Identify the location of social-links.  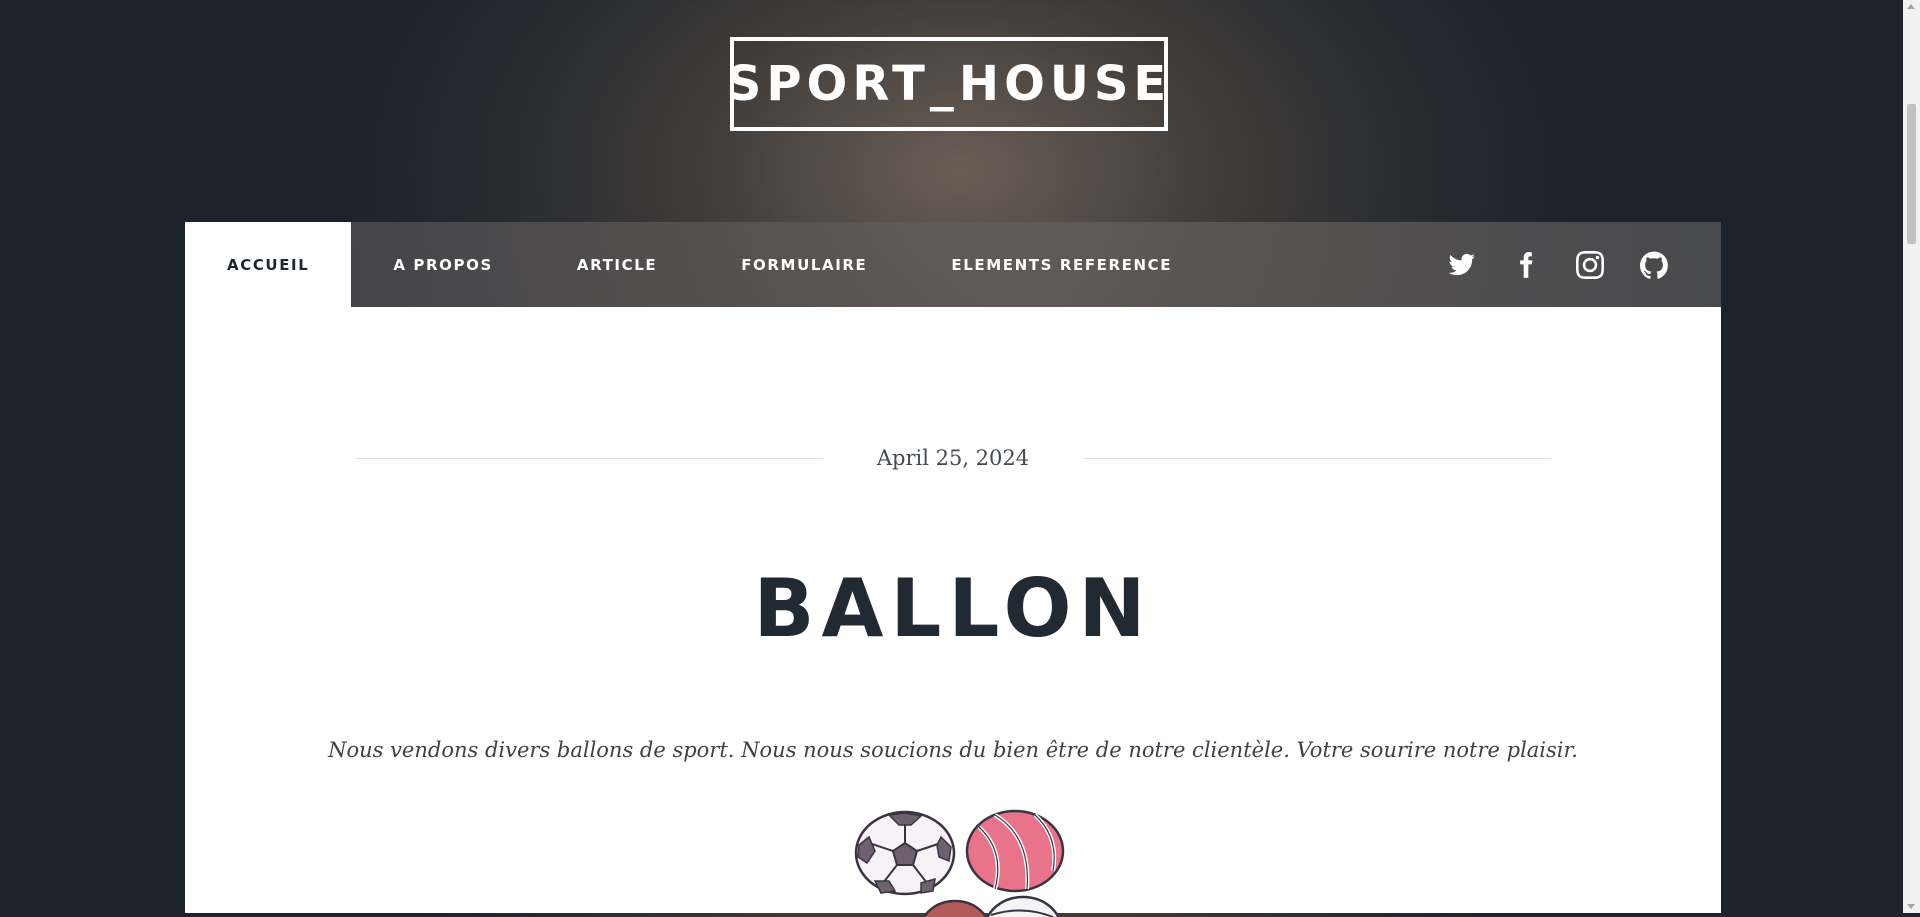
(1584, 264).